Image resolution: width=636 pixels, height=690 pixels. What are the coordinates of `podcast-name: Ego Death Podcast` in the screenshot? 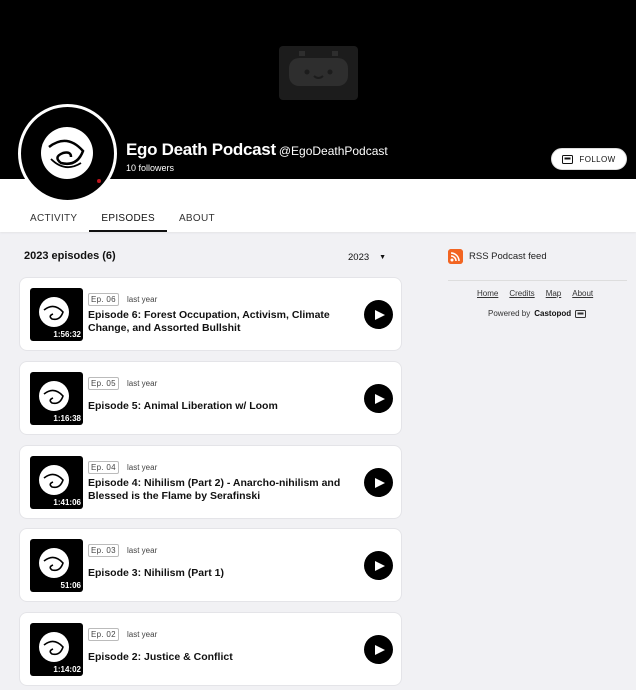 It's located at (201, 149).